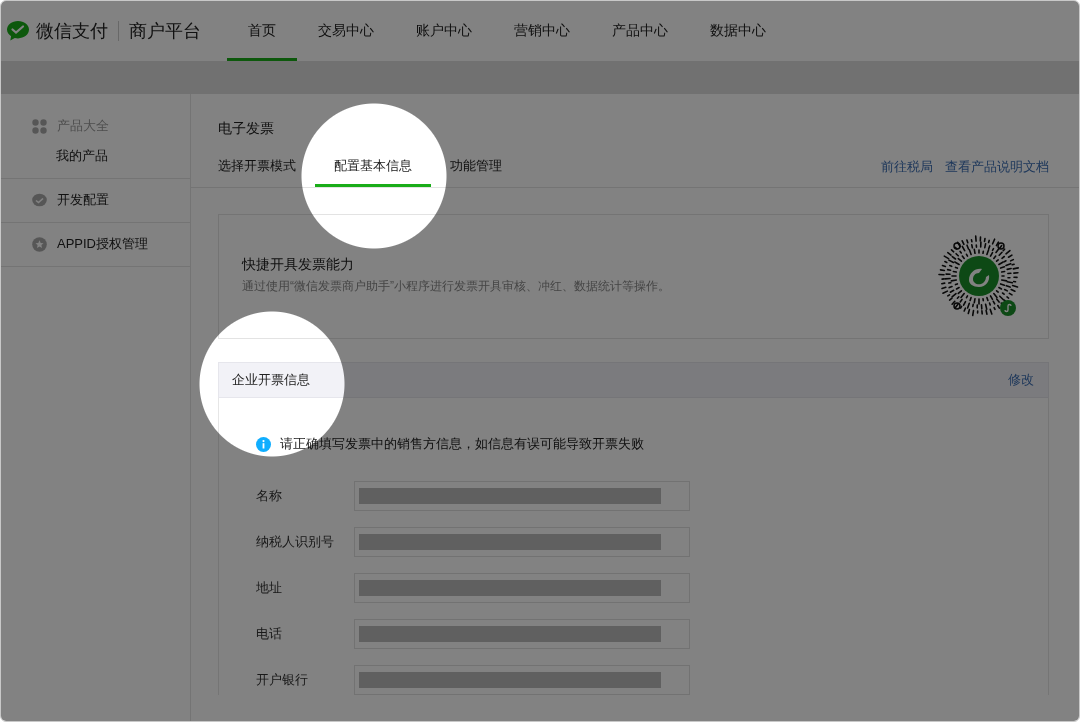 The image size is (1080, 722). Describe the element at coordinates (997, 167) in the screenshot. I see `link: 查看产品说明文档` at that location.